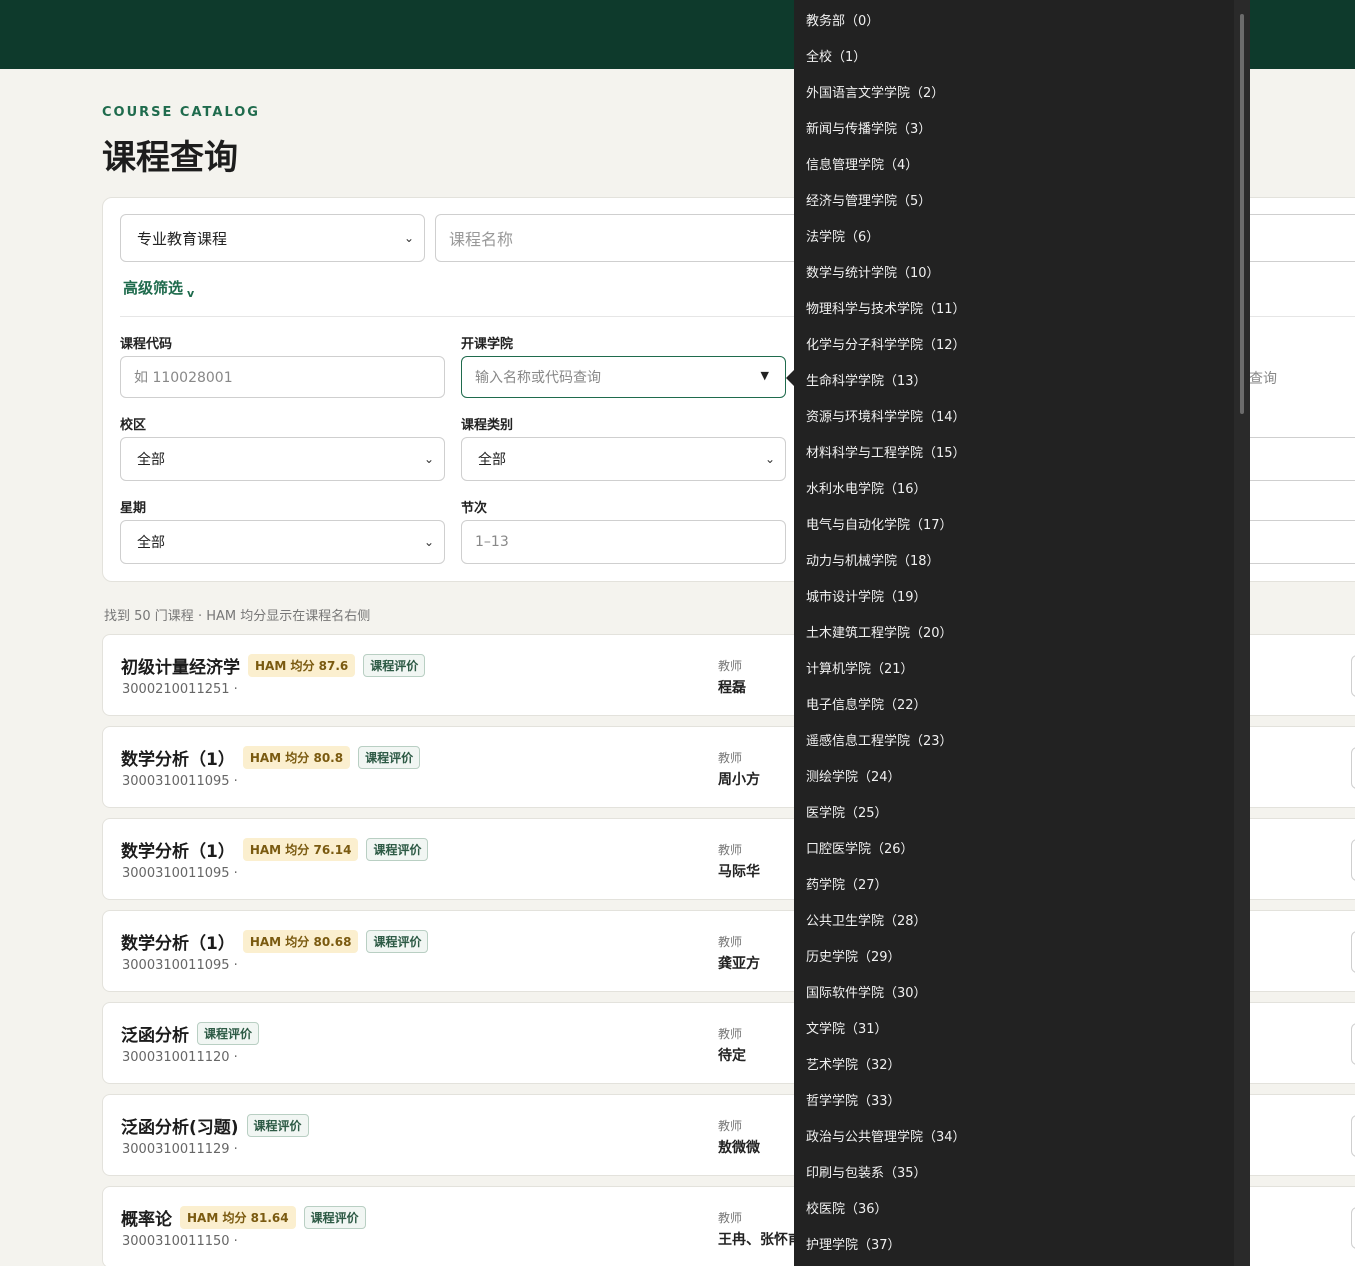 This screenshot has width=1355, height=1266. What do you see at coordinates (764, 375) in the screenshot?
I see `caret-down-icon: ▼` at bounding box center [764, 375].